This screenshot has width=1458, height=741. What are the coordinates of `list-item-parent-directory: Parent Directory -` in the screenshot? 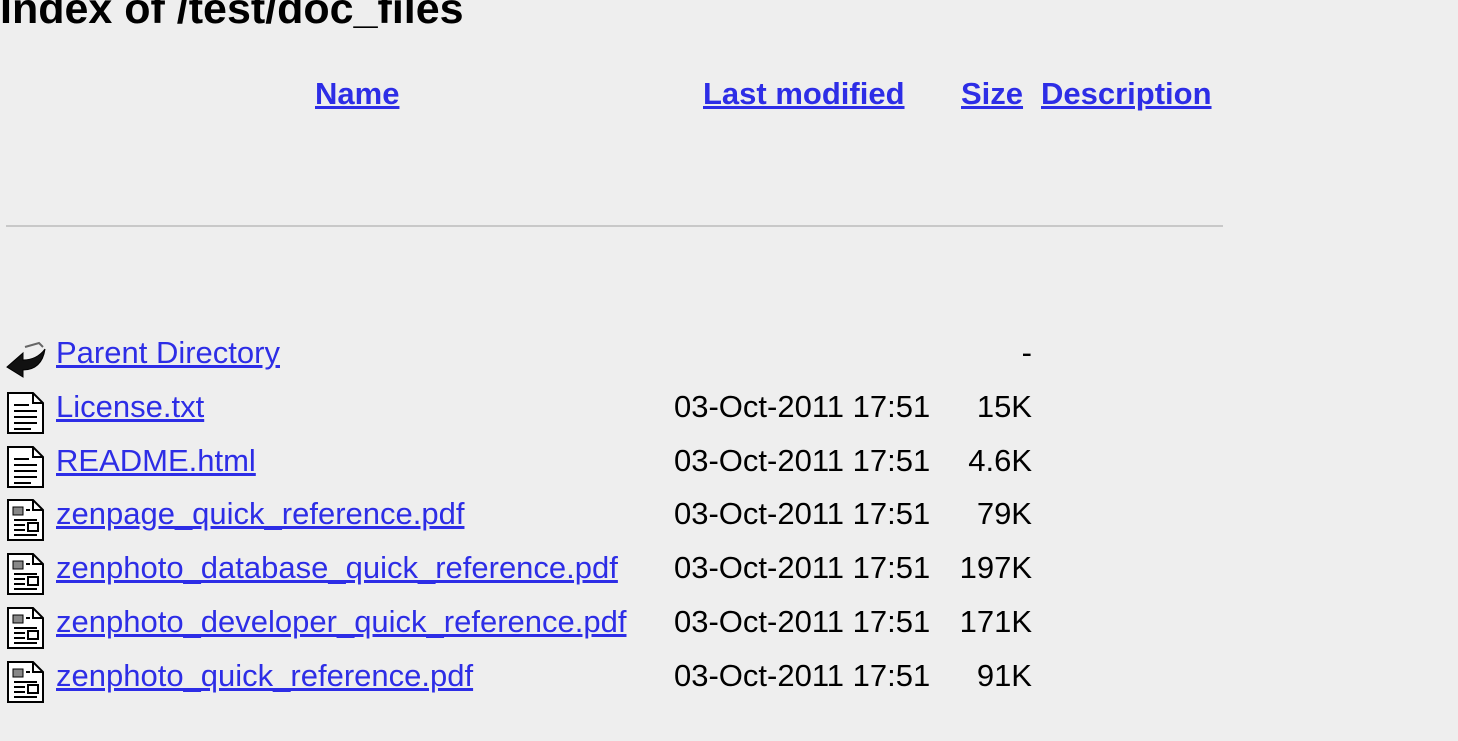 It's located at (550, 358).